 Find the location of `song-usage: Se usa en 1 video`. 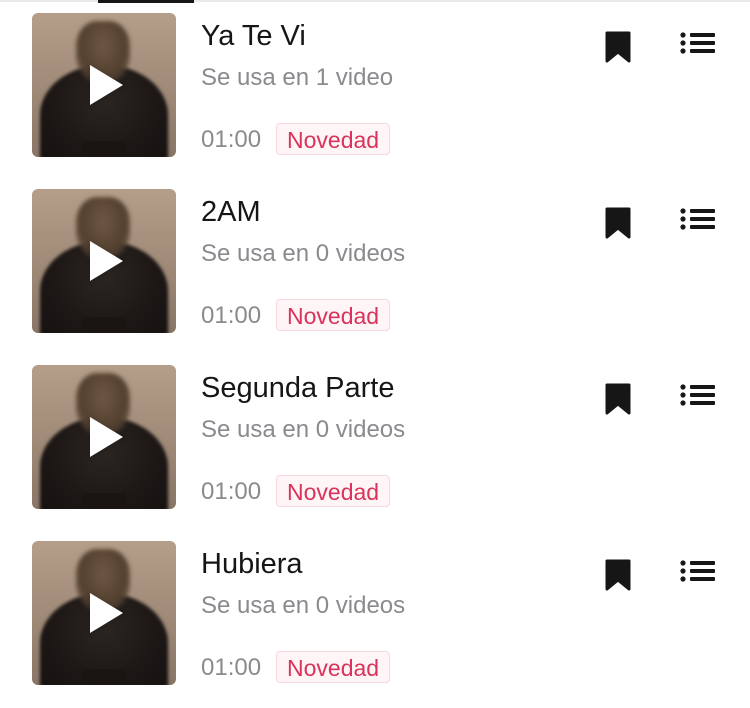

song-usage: Se usa en 1 video is located at coordinates (297, 77).